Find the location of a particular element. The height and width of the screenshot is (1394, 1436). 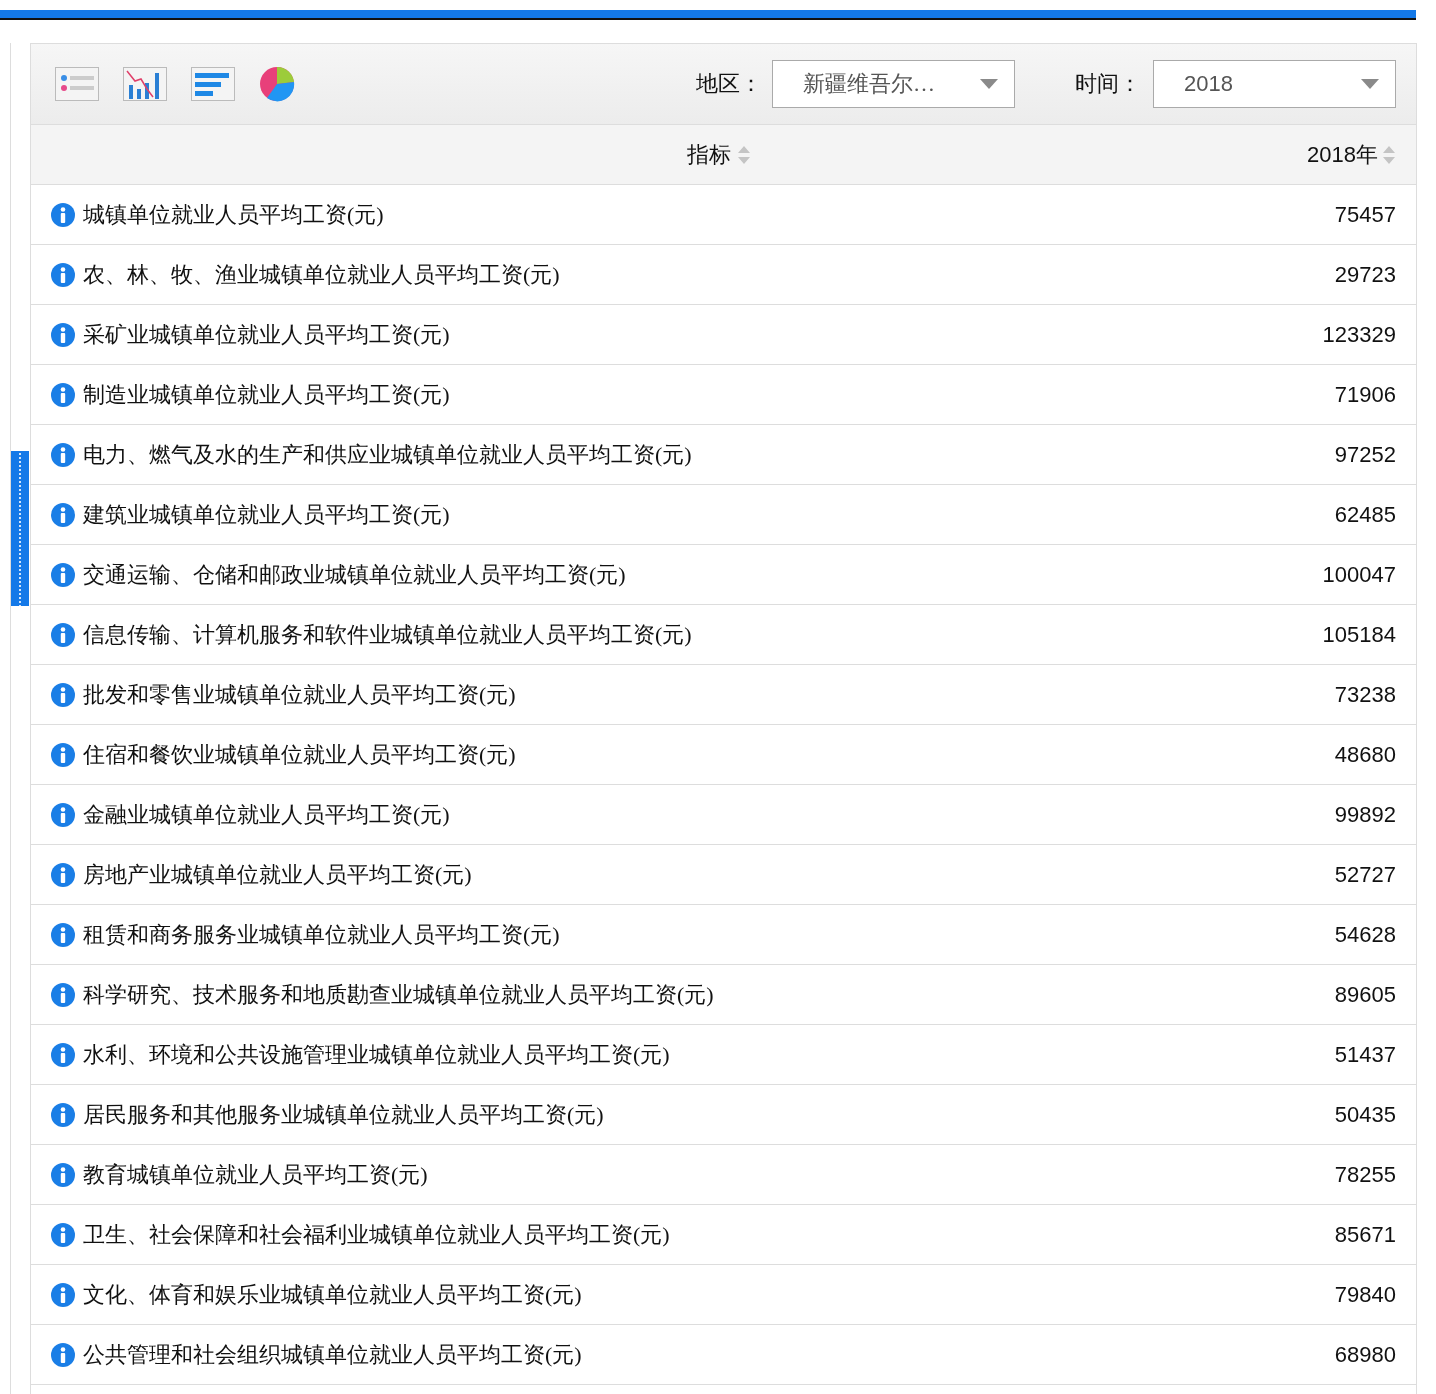

table-cell: 73238 is located at coordinates (1365, 694).